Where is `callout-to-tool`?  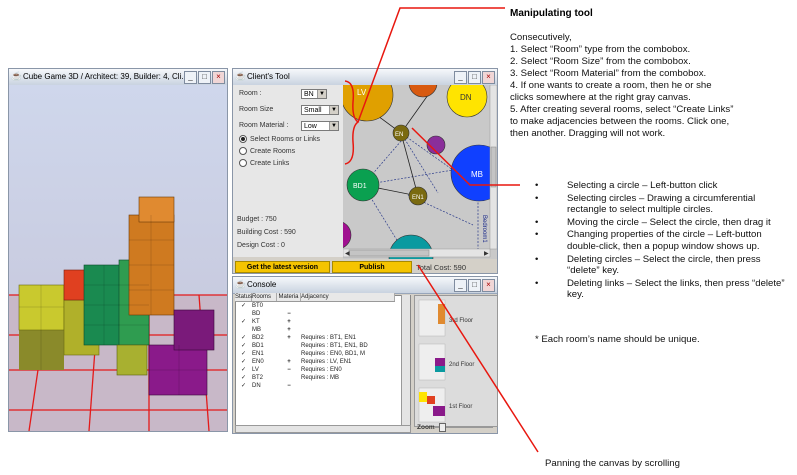 callout-to-tool is located at coordinates (431, 65).